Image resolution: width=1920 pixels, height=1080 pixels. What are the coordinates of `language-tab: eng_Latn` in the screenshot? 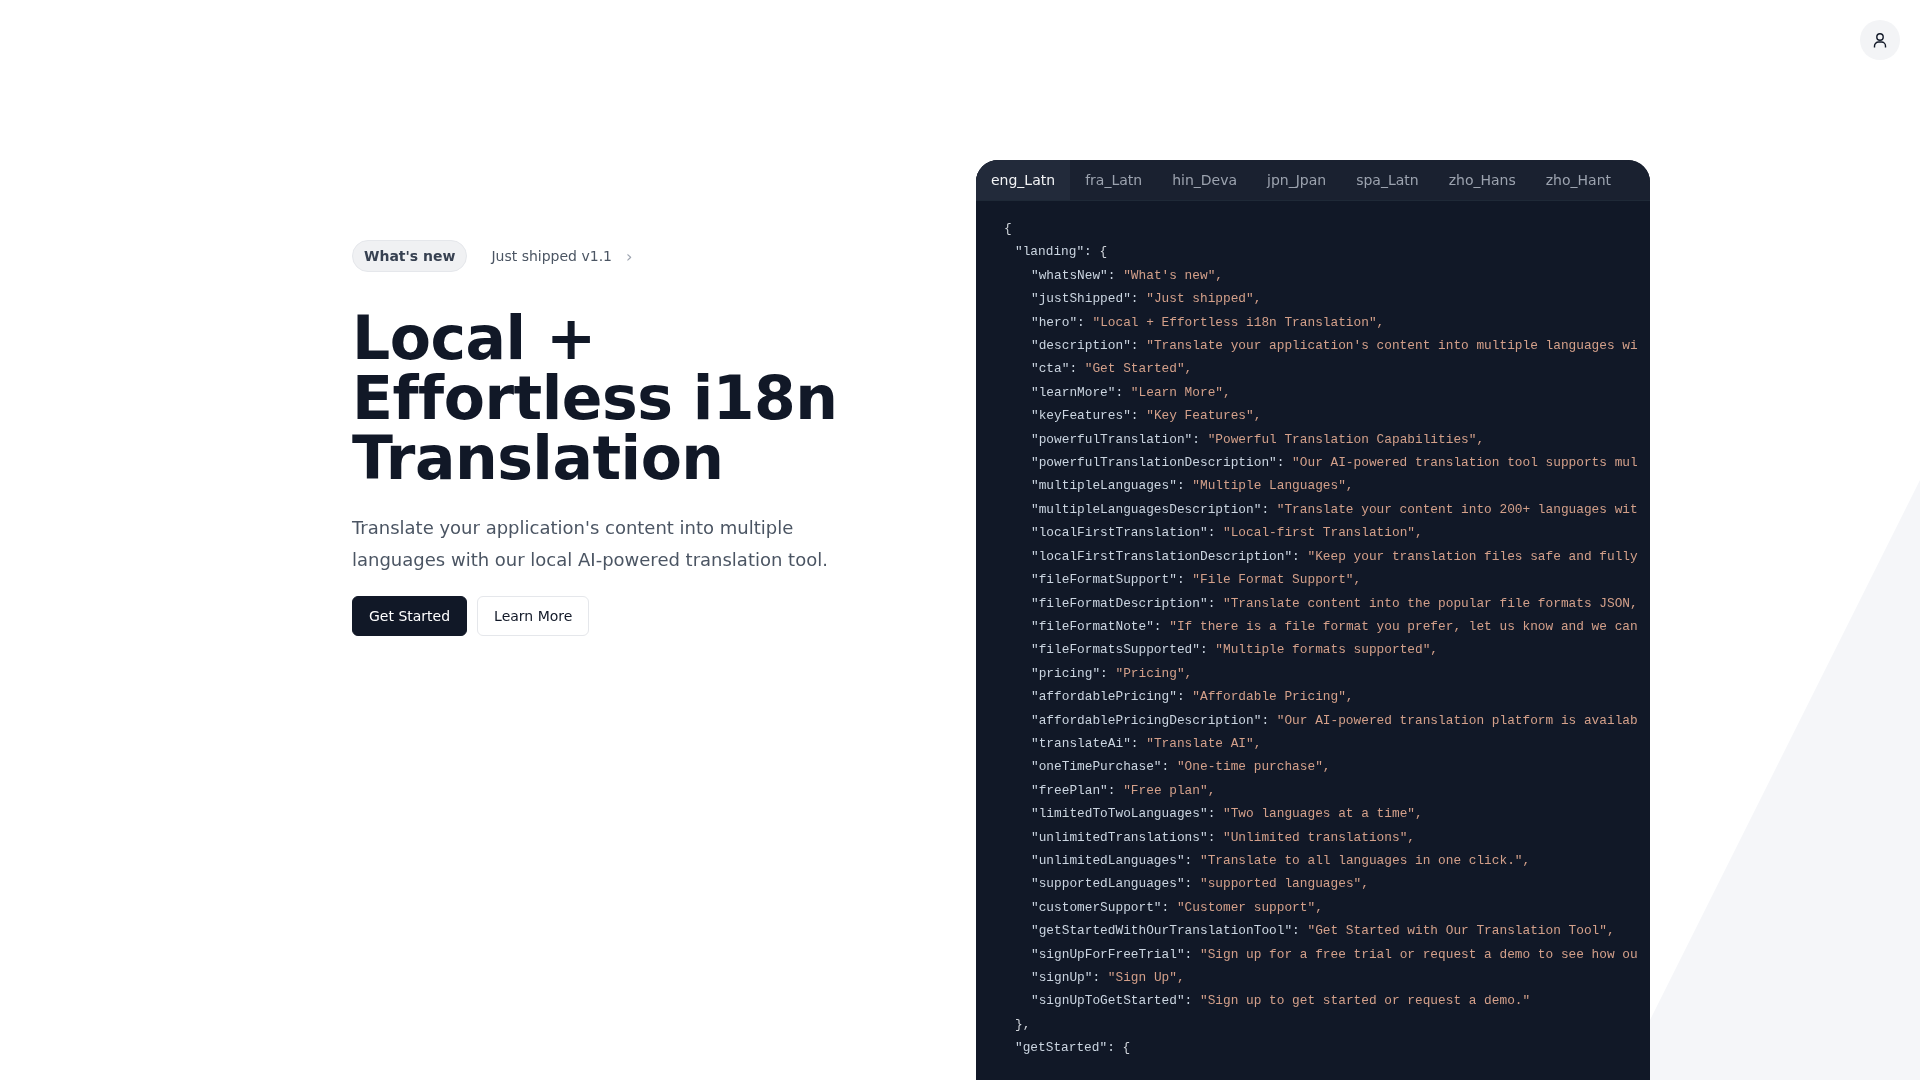 It's located at (1023, 180).